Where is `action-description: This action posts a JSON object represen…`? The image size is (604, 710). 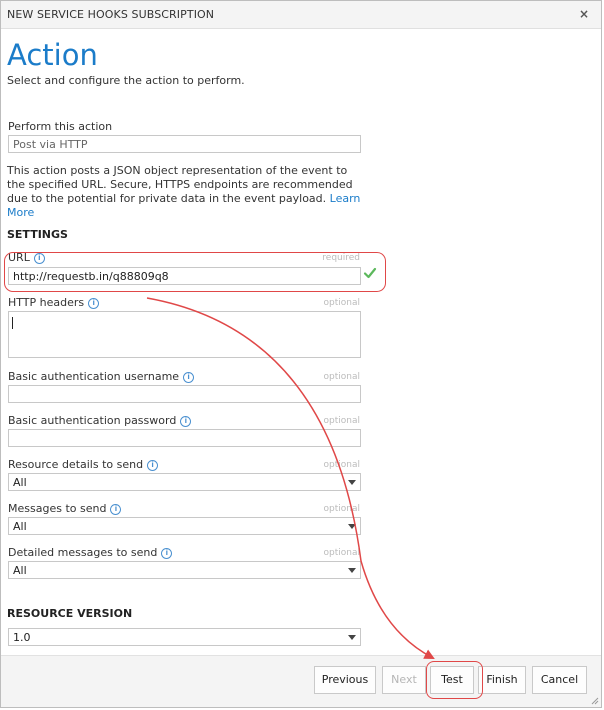
action-description: This action posts a JSON object represen… is located at coordinates (186, 192).